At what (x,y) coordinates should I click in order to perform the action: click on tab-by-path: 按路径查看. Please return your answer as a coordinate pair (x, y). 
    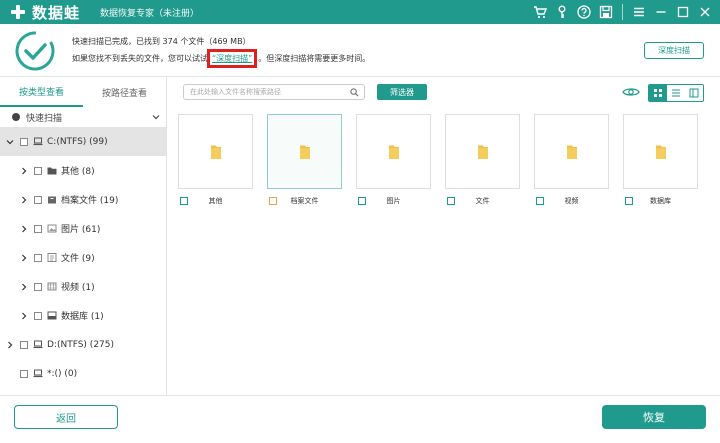
    Looking at the image, I should click on (124, 92).